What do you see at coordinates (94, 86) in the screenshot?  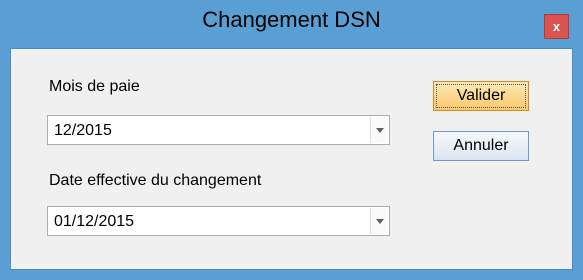 I see `pay-month-label: Mois de paie` at bounding box center [94, 86].